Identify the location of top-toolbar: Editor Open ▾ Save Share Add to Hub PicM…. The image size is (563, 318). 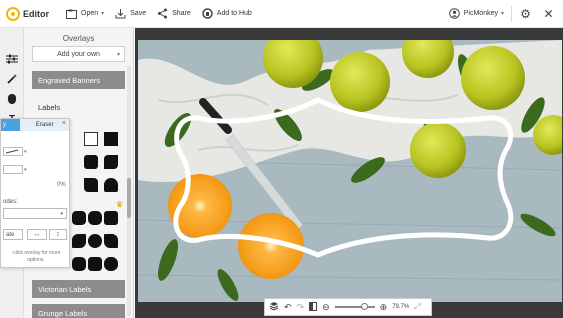
(281, 14).